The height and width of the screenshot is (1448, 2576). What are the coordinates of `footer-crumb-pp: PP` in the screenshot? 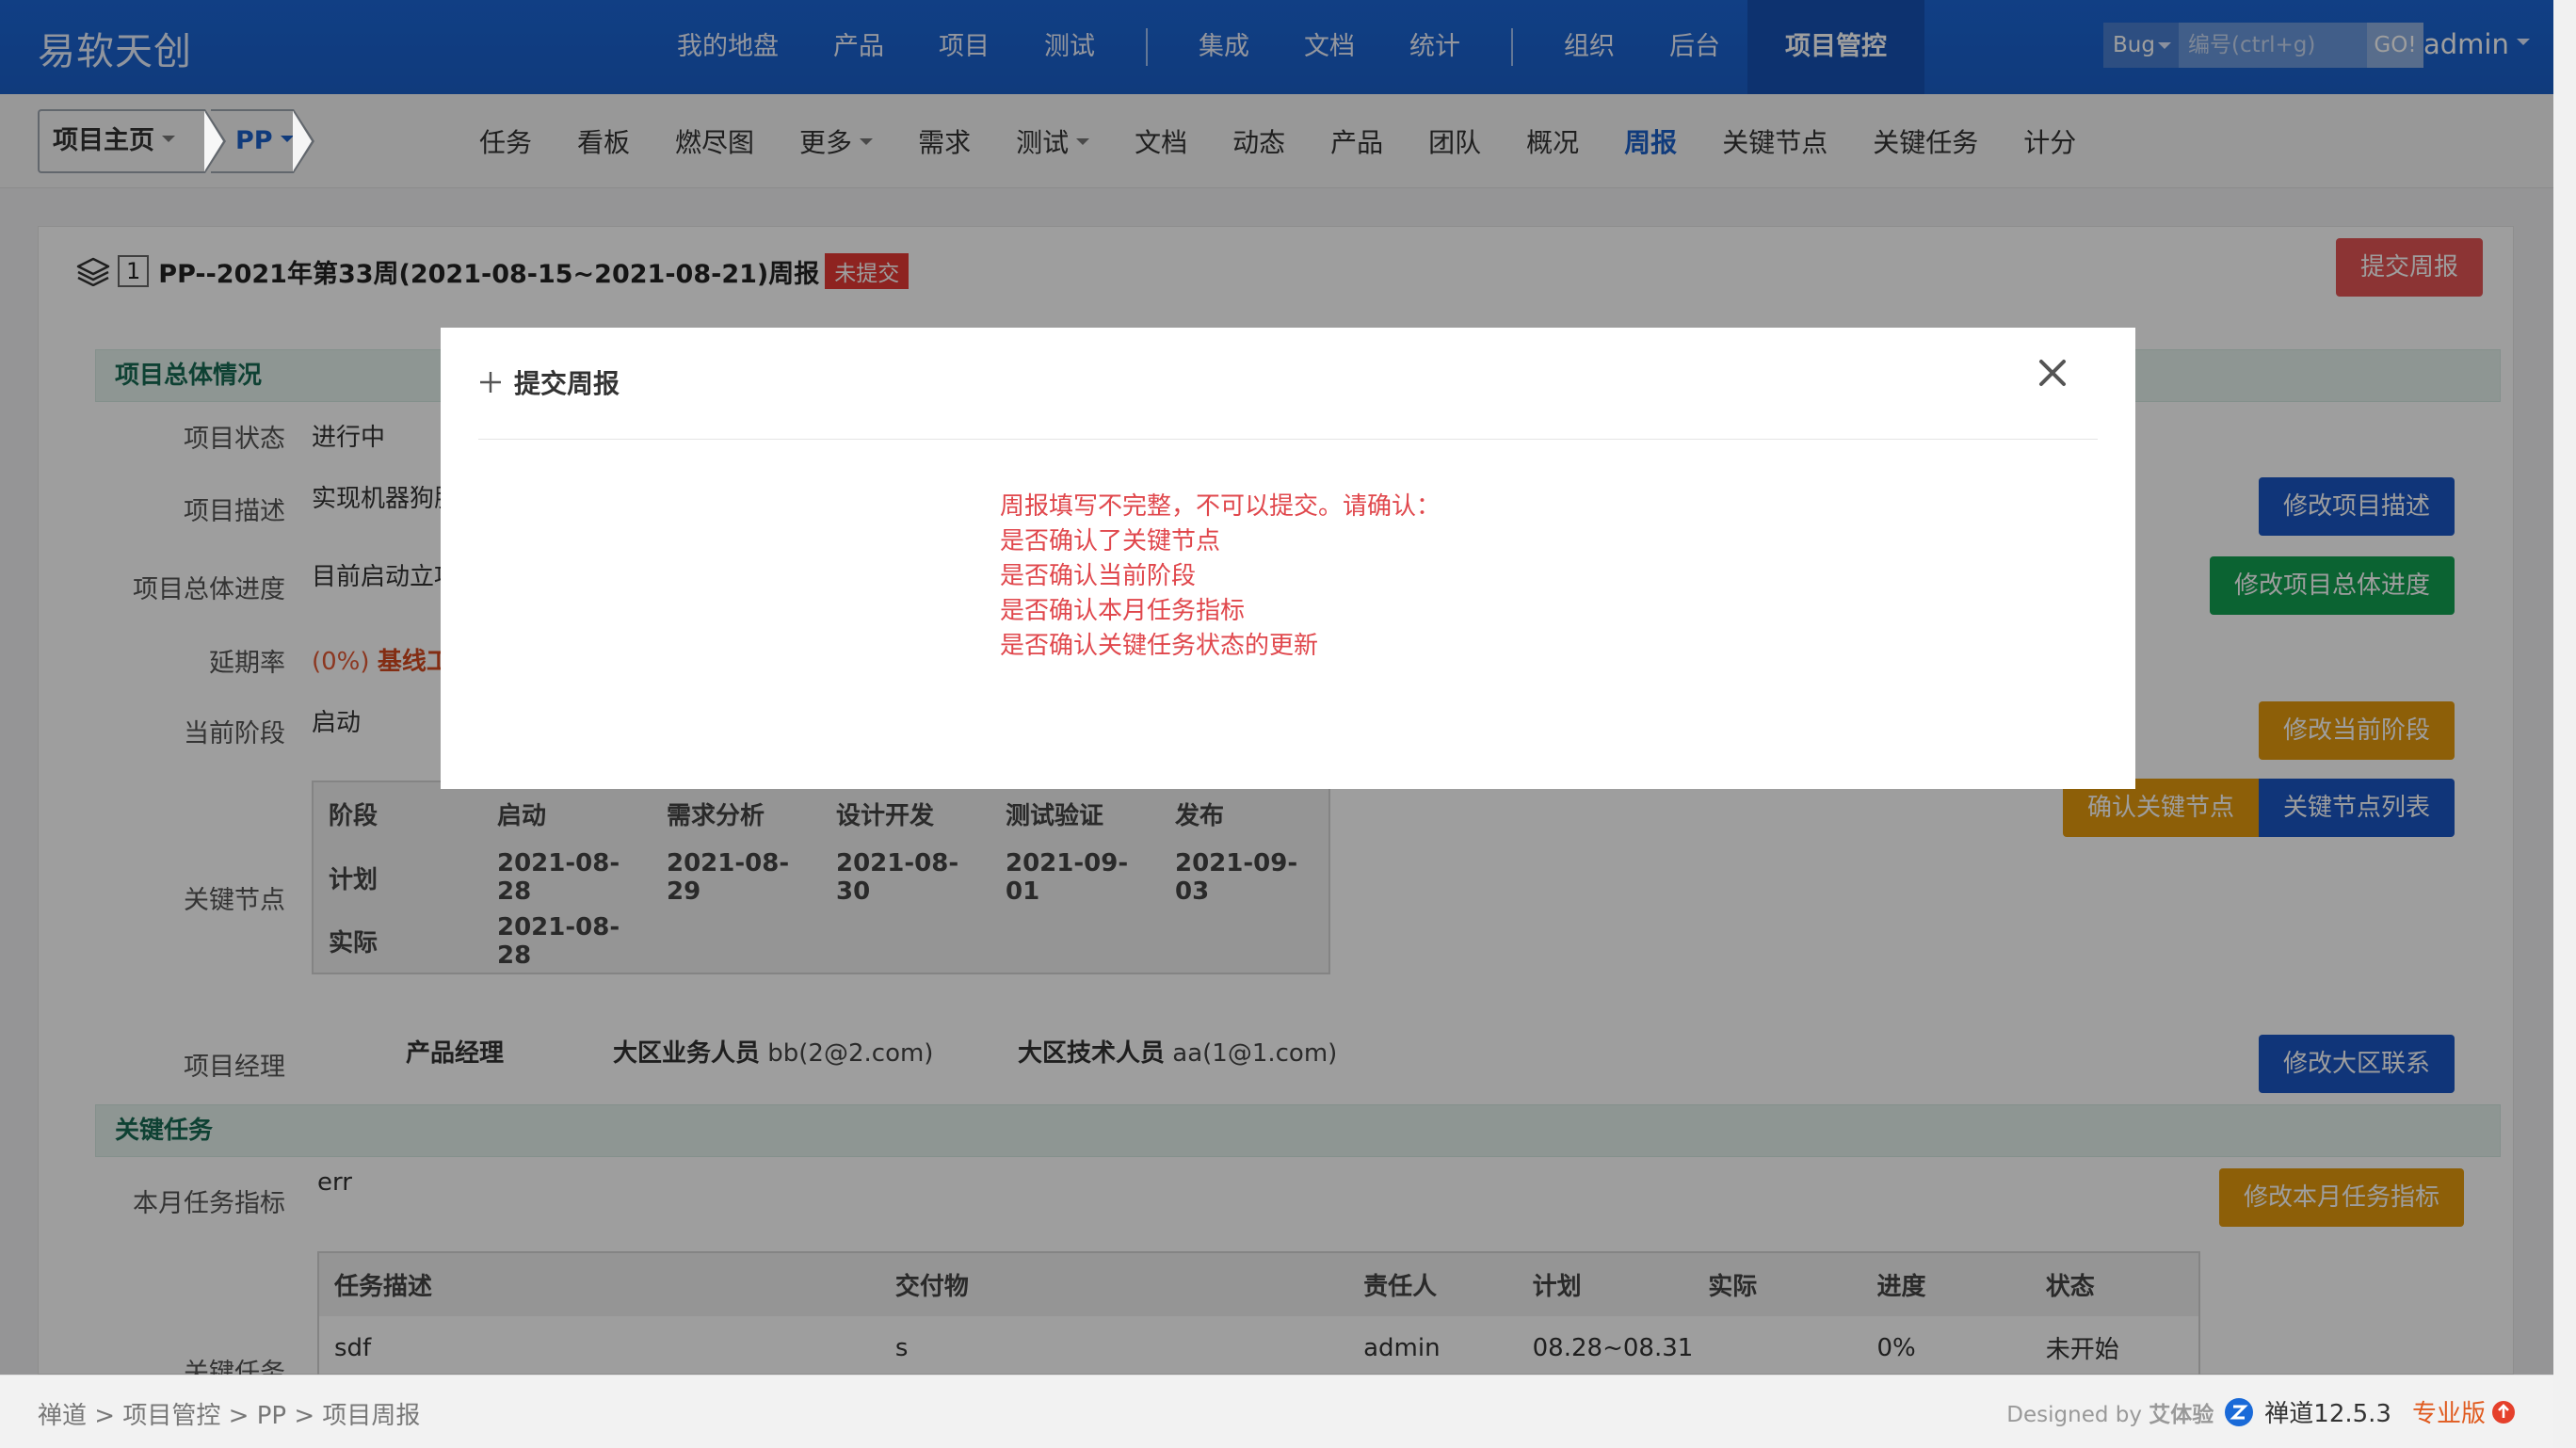 It's located at (271, 1416).